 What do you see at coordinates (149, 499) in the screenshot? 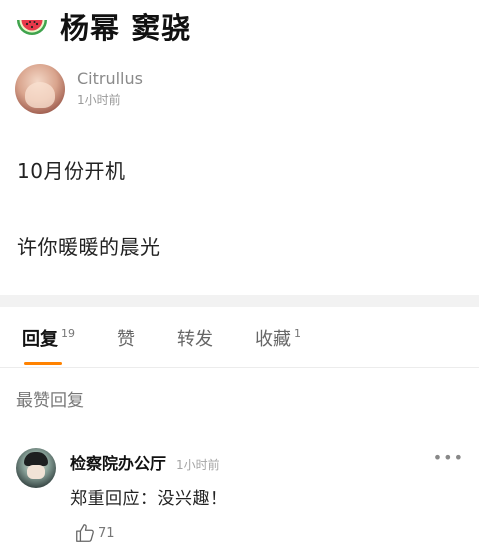
I see `comment-text: 郑重回应：没兴趣！` at bounding box center [149, 499].